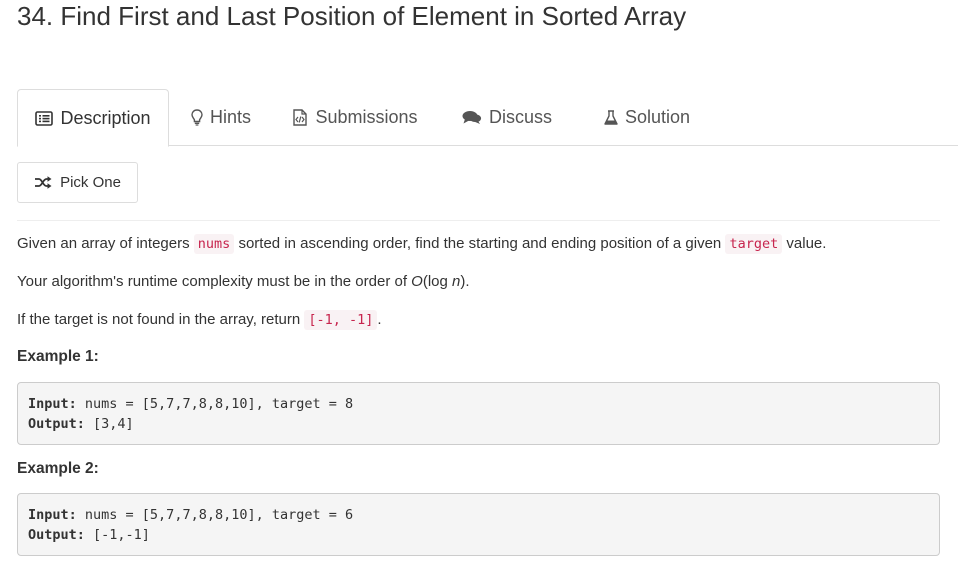  I want to click on inline-code-not-found: [-1, -1], so click(341, 320).